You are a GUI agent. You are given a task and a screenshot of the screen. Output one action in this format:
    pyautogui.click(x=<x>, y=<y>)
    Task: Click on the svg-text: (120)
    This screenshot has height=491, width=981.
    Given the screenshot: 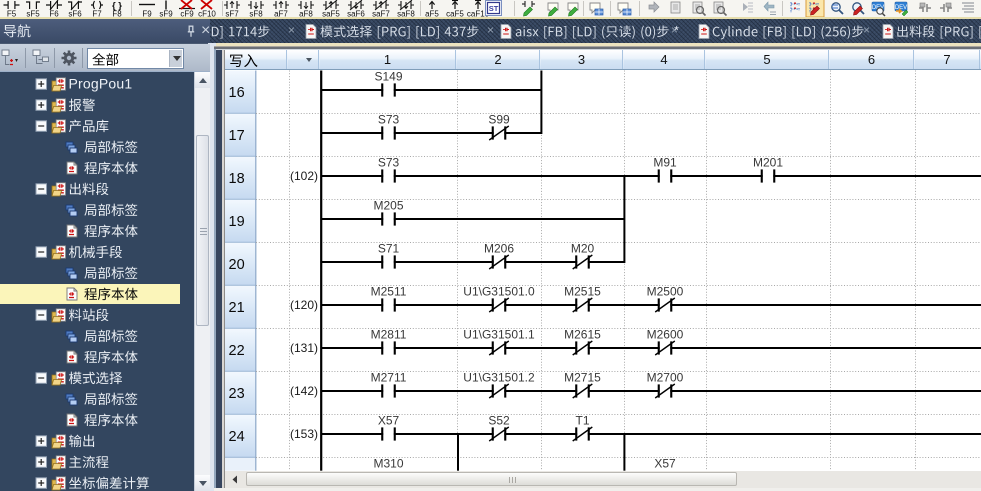 What is the action you would take?
    pyautogui.click(x=304, y=305)
    